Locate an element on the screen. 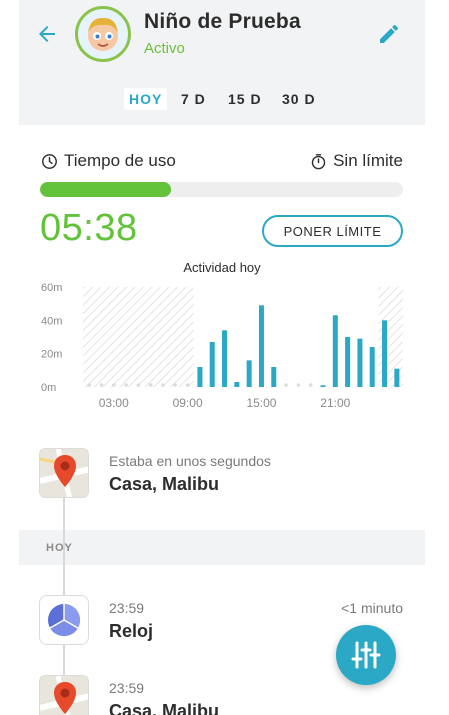 The image size is (449, 715). x-tick-label: 21:00 is located at coordinates (335, 403).